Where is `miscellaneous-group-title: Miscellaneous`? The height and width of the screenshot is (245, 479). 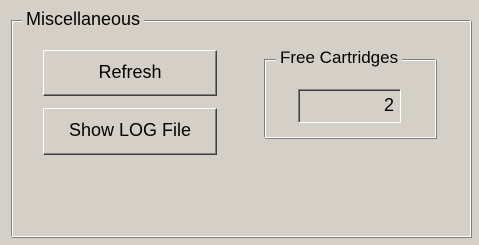
miscellaneous-group-title: Miscellaneous is located at coordinates (83, 19).